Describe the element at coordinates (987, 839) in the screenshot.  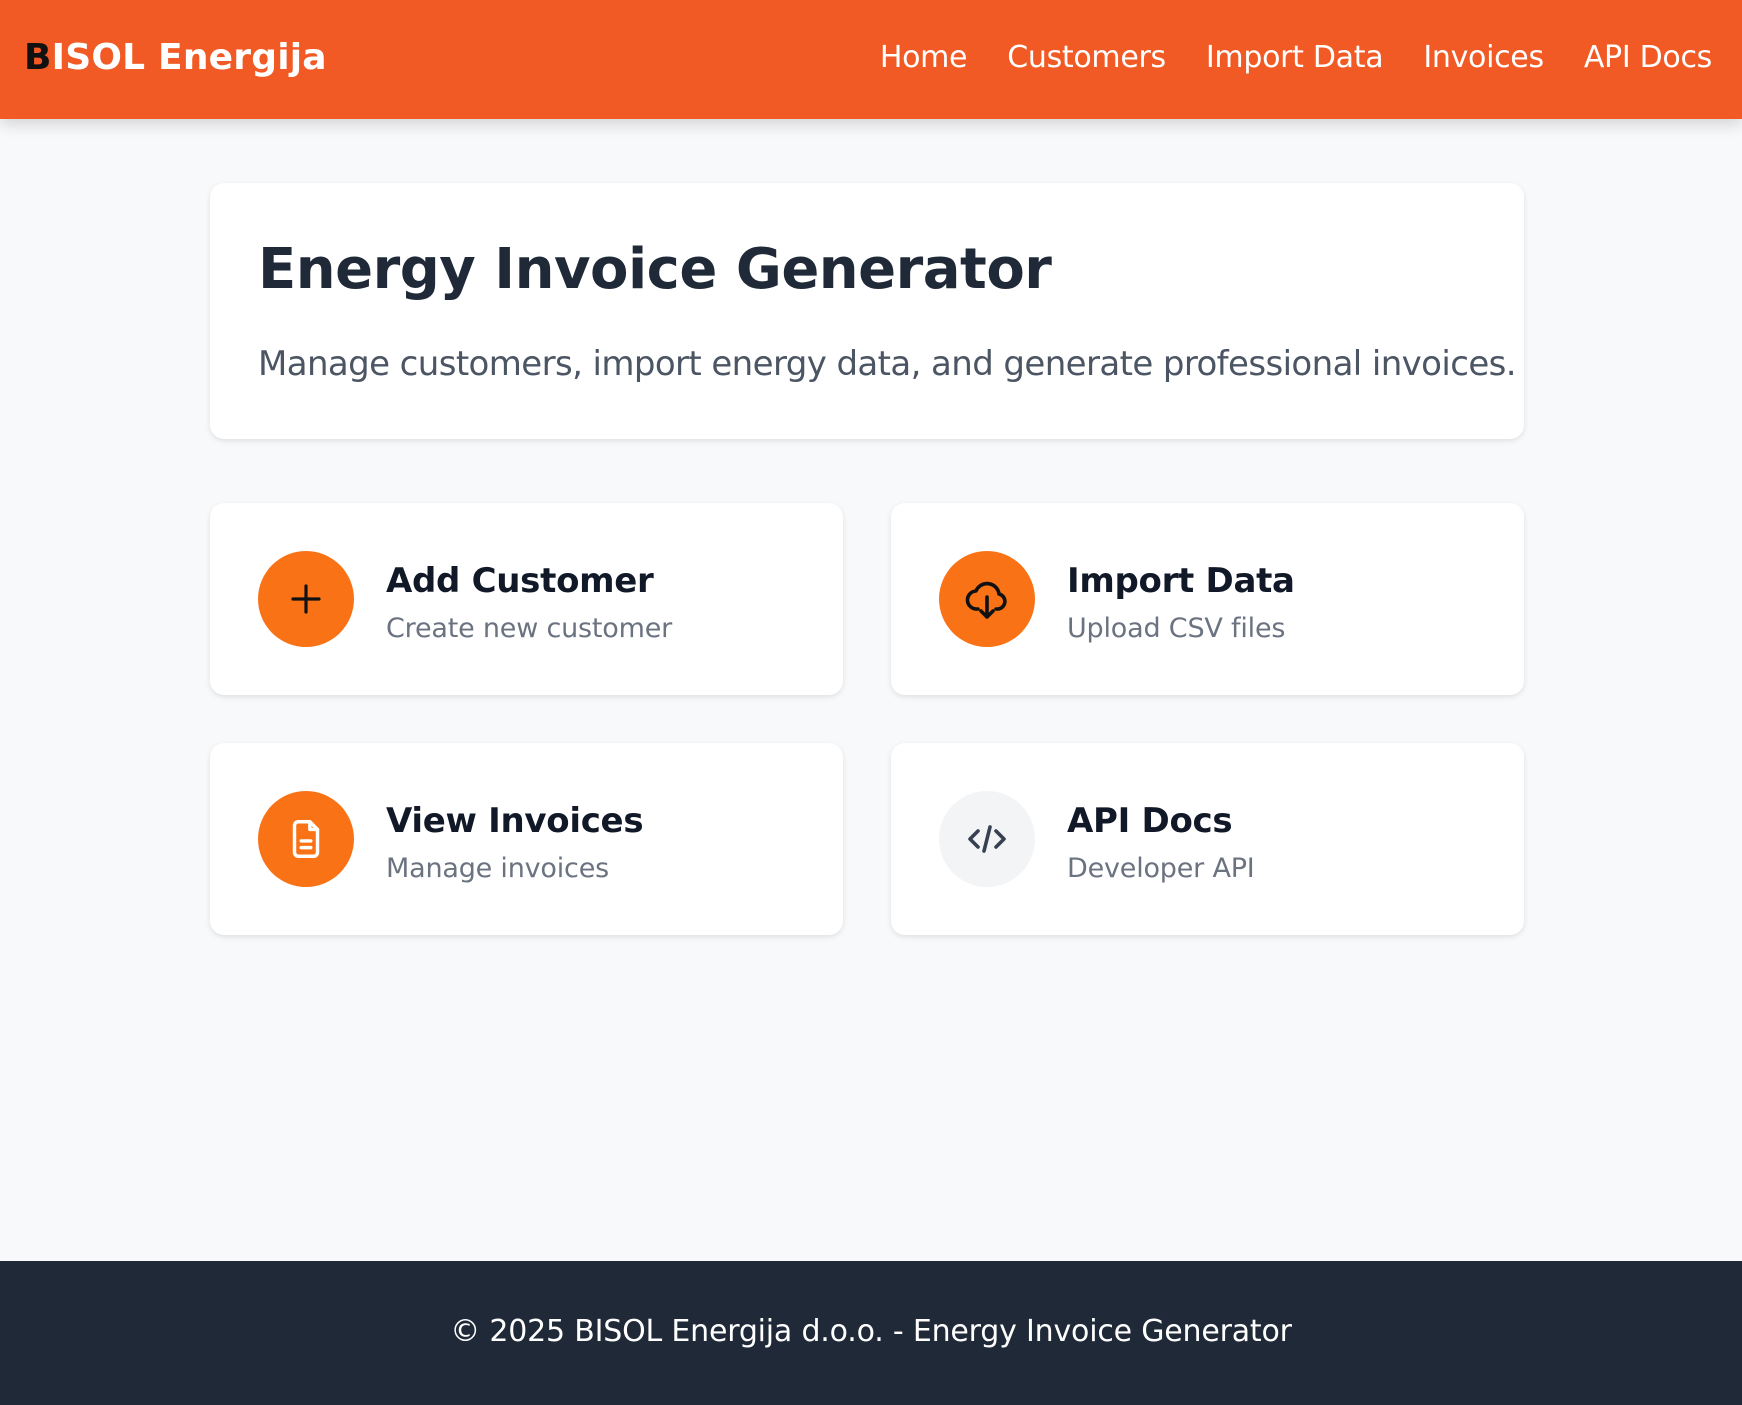
I see `code-icon` at that location.